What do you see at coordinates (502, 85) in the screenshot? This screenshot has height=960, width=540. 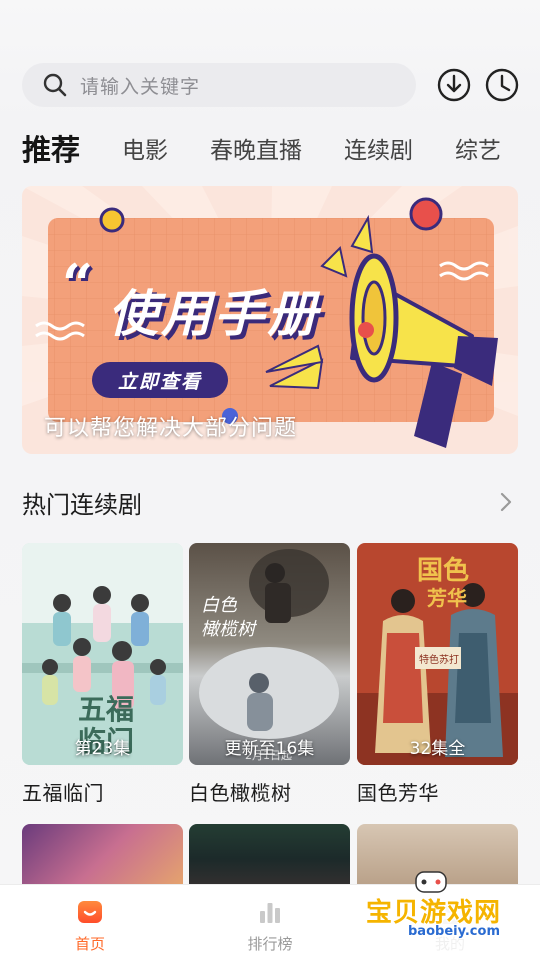 I see `history-clock-icon` at bounding box center [502, 85].